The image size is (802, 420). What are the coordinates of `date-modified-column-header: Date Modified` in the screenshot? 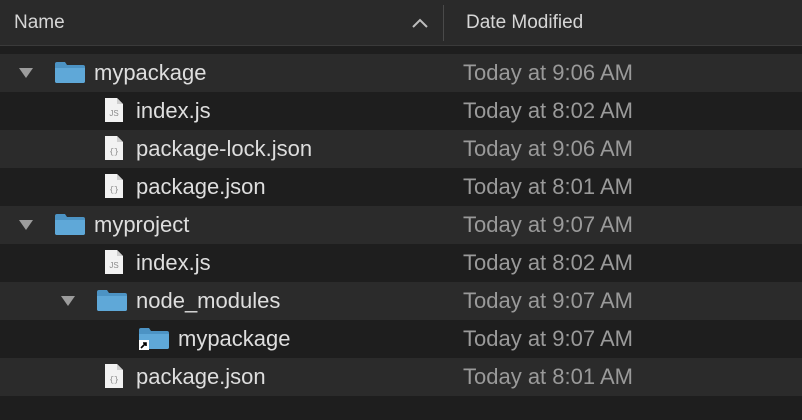 It's located at (626, 23).